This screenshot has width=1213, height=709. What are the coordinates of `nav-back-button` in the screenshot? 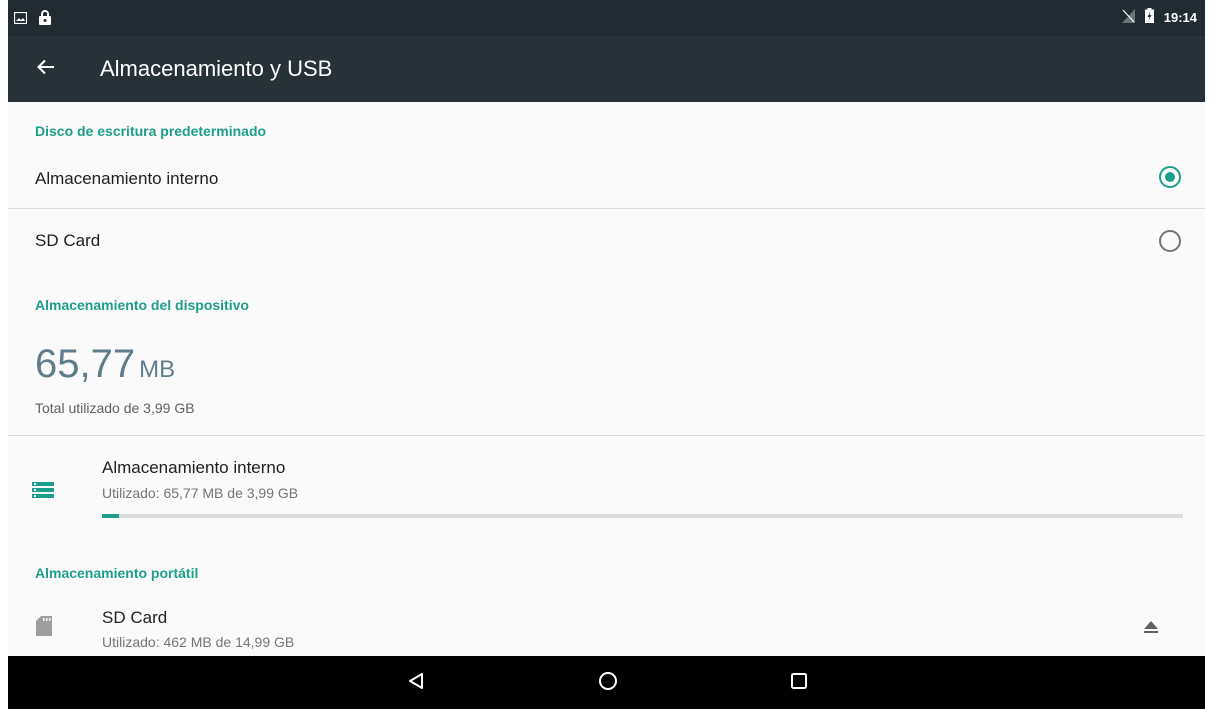 It's located at (416, 683).